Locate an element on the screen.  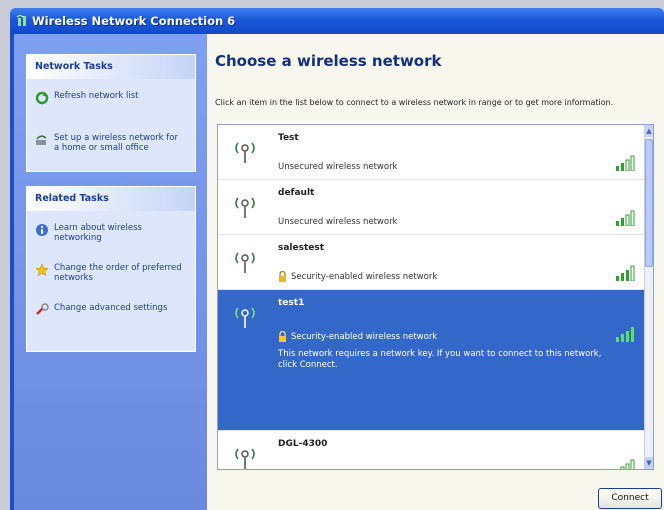
setup-network-icon is located at coordinates (41, 140).